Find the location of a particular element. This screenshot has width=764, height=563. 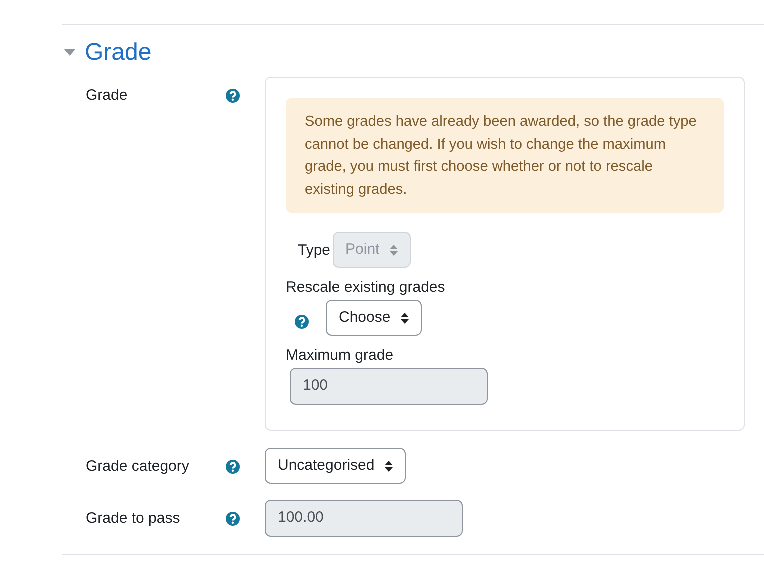

field-label: Maximum grade is located at coordinates (340, 356).